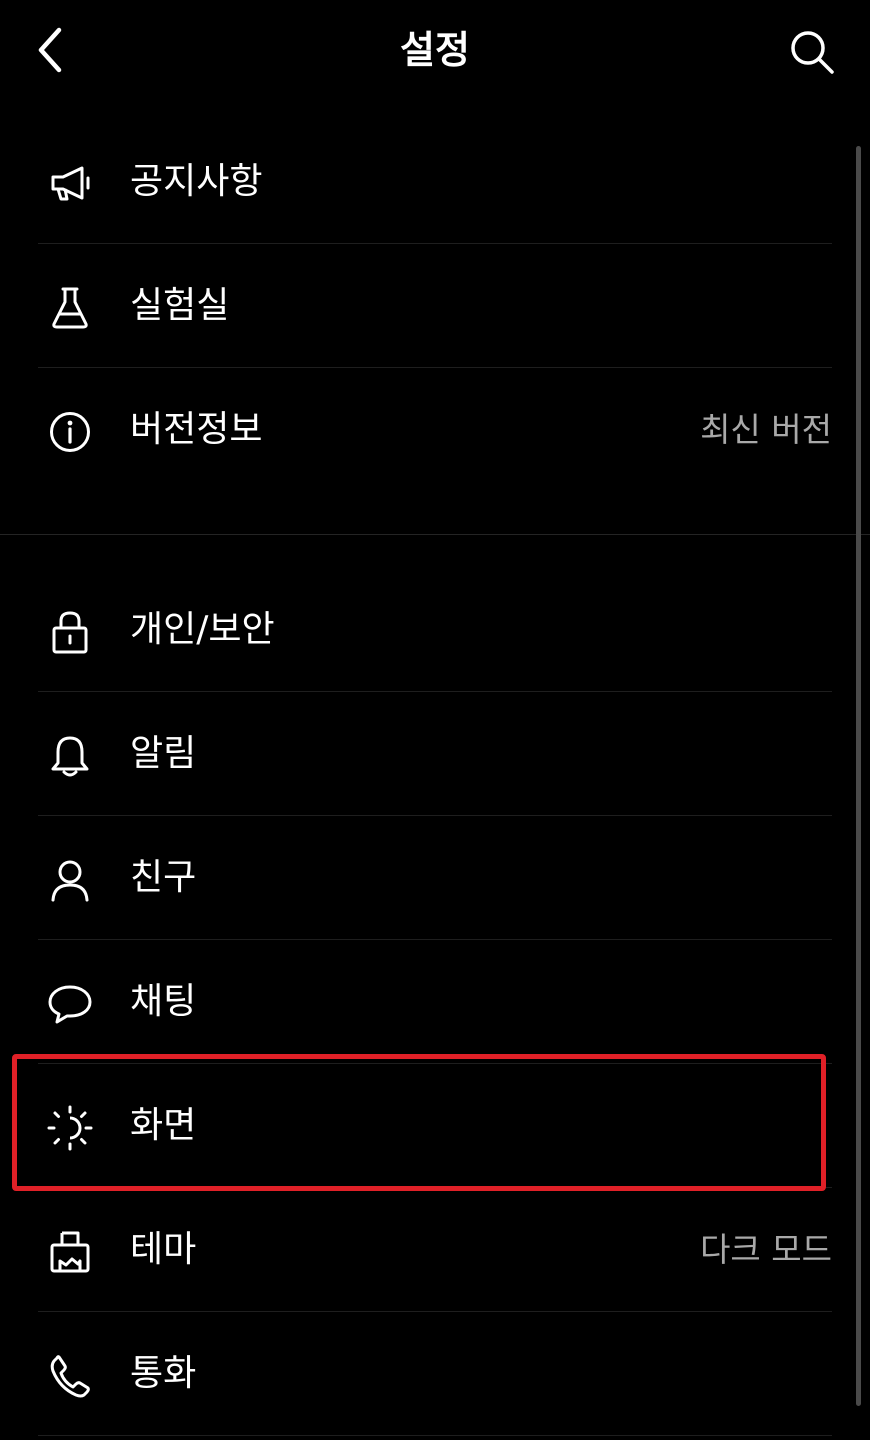 This screenshot has height=1440, width=870. What do you see at coordinates (419, 1122) in the screenshot?
I see `highlight-box` at bounding box center [419, 1122].